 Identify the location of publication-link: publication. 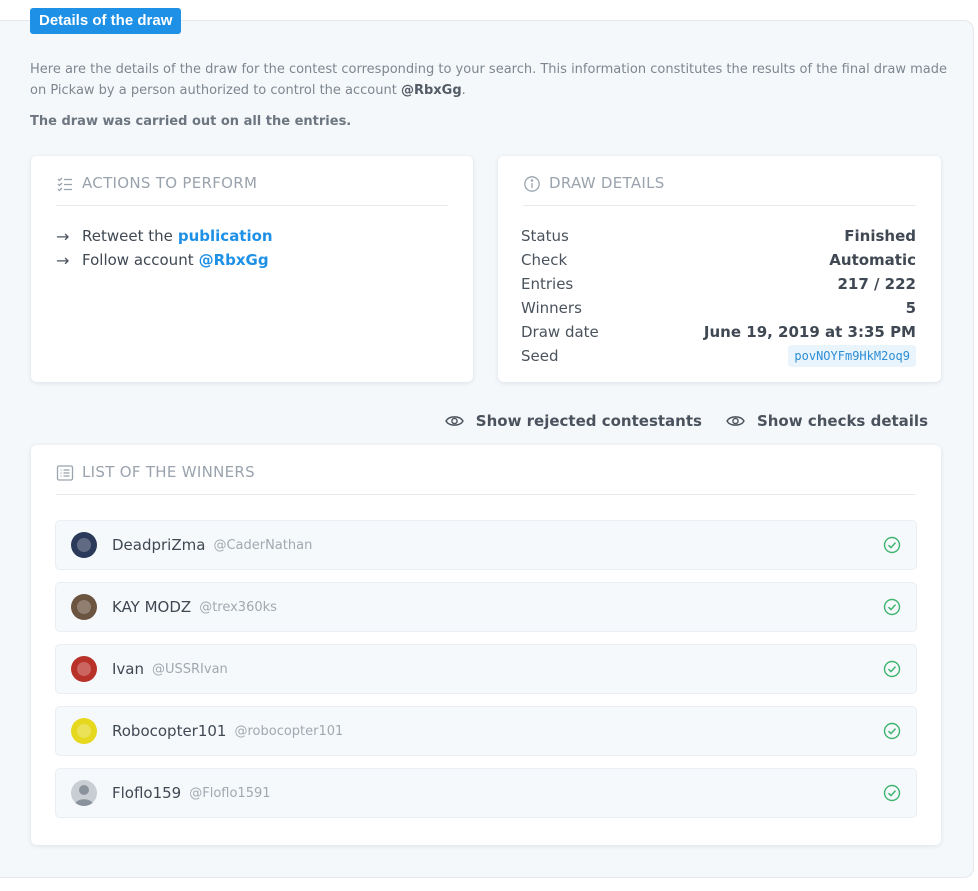
(225, 236).